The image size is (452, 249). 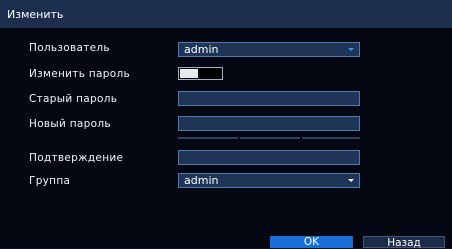 What do you see at coordinates (269, 157) in the screenshot?
I see `confirm-password-field` at bounding box center [269, 157].